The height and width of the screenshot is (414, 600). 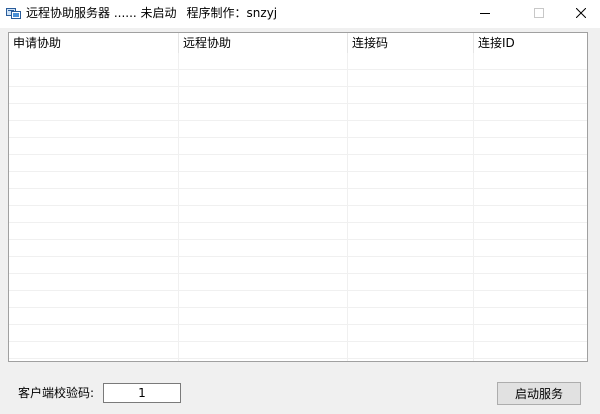 I want to click on column-header-request: 申请协助, so click(x=94, y=43).